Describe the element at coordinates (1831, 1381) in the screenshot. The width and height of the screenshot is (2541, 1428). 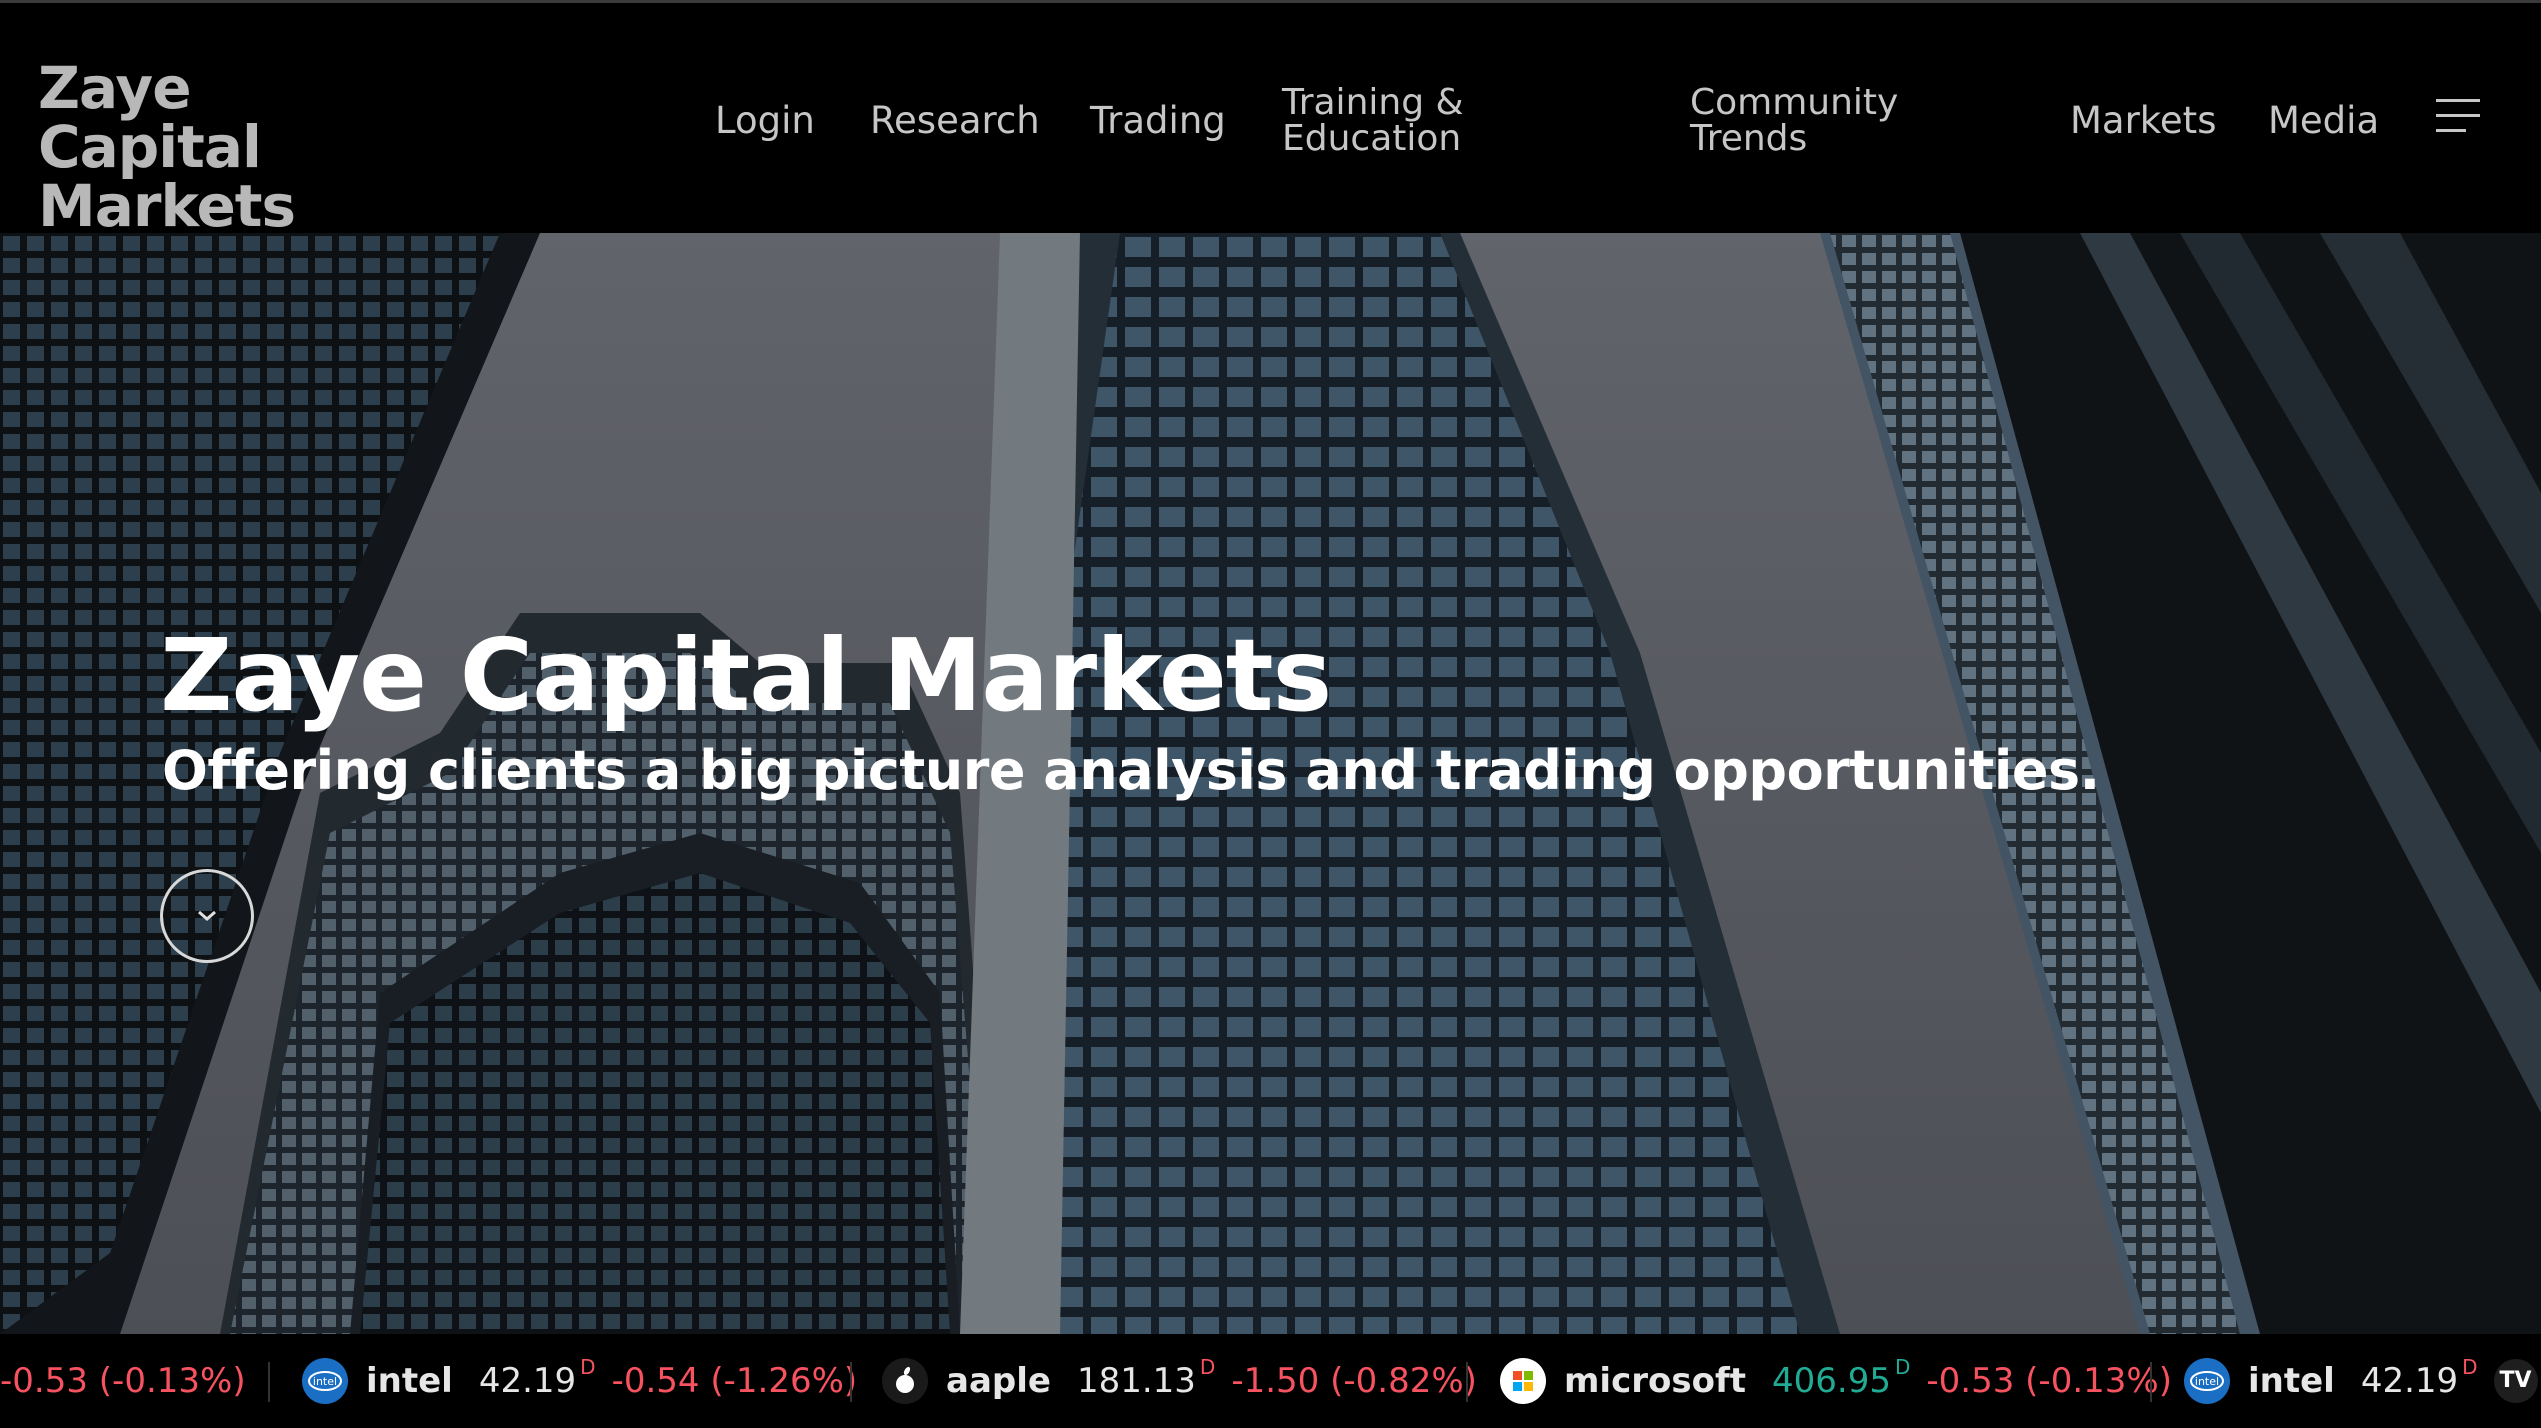
I see `ticker-price: 406.95` at that location.